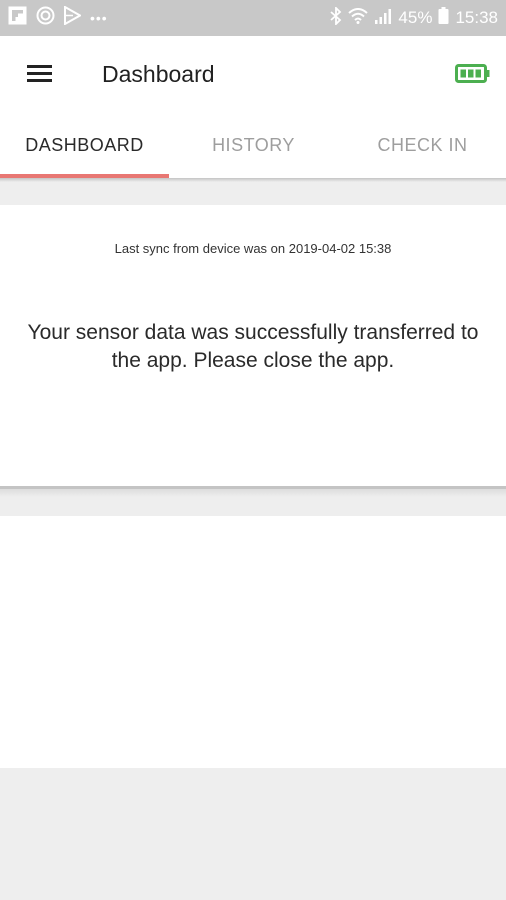 Image resolution: width=506 pixels, height=900 pixels. Describe the element at coordinates (158, 74) in the screenshot. I see `page-title: Dashboard` at that location.